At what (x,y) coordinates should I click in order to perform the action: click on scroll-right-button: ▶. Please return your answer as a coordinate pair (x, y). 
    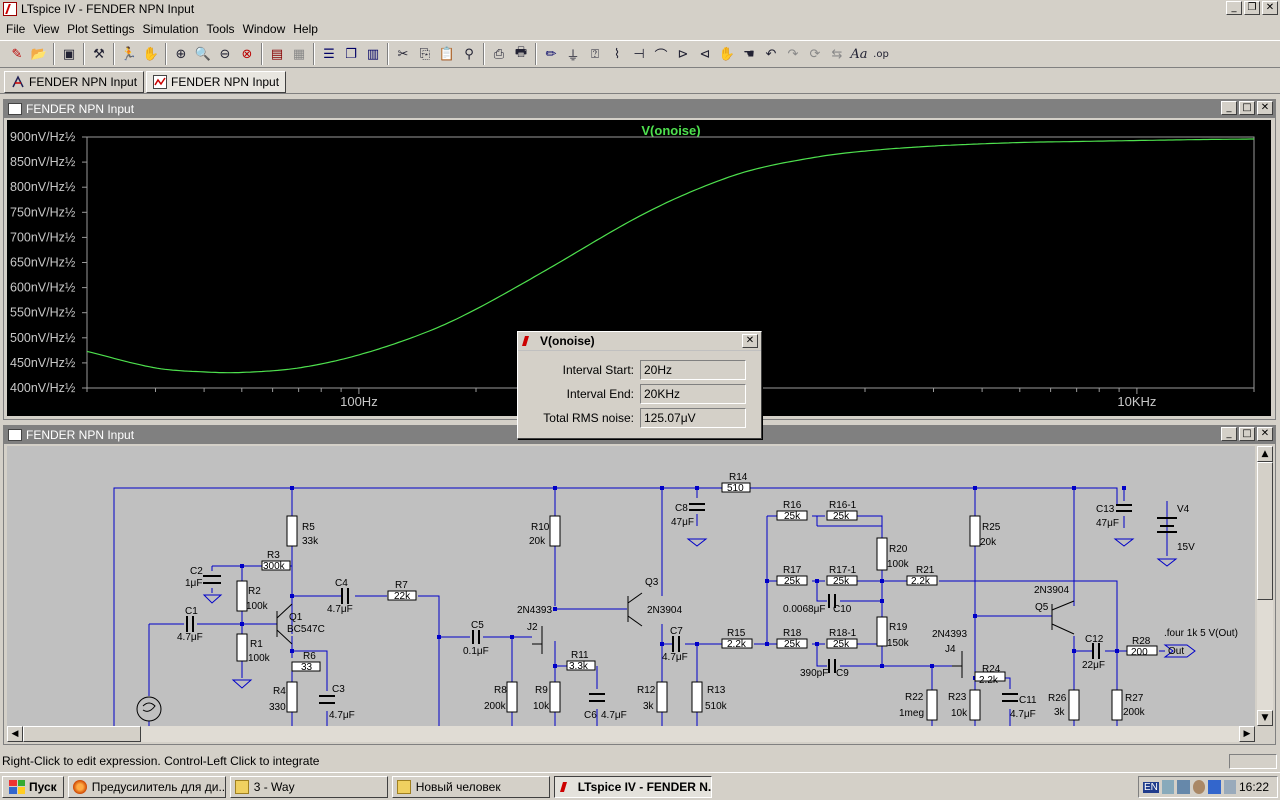
    Looking at the image, I should click on (1247, 734).